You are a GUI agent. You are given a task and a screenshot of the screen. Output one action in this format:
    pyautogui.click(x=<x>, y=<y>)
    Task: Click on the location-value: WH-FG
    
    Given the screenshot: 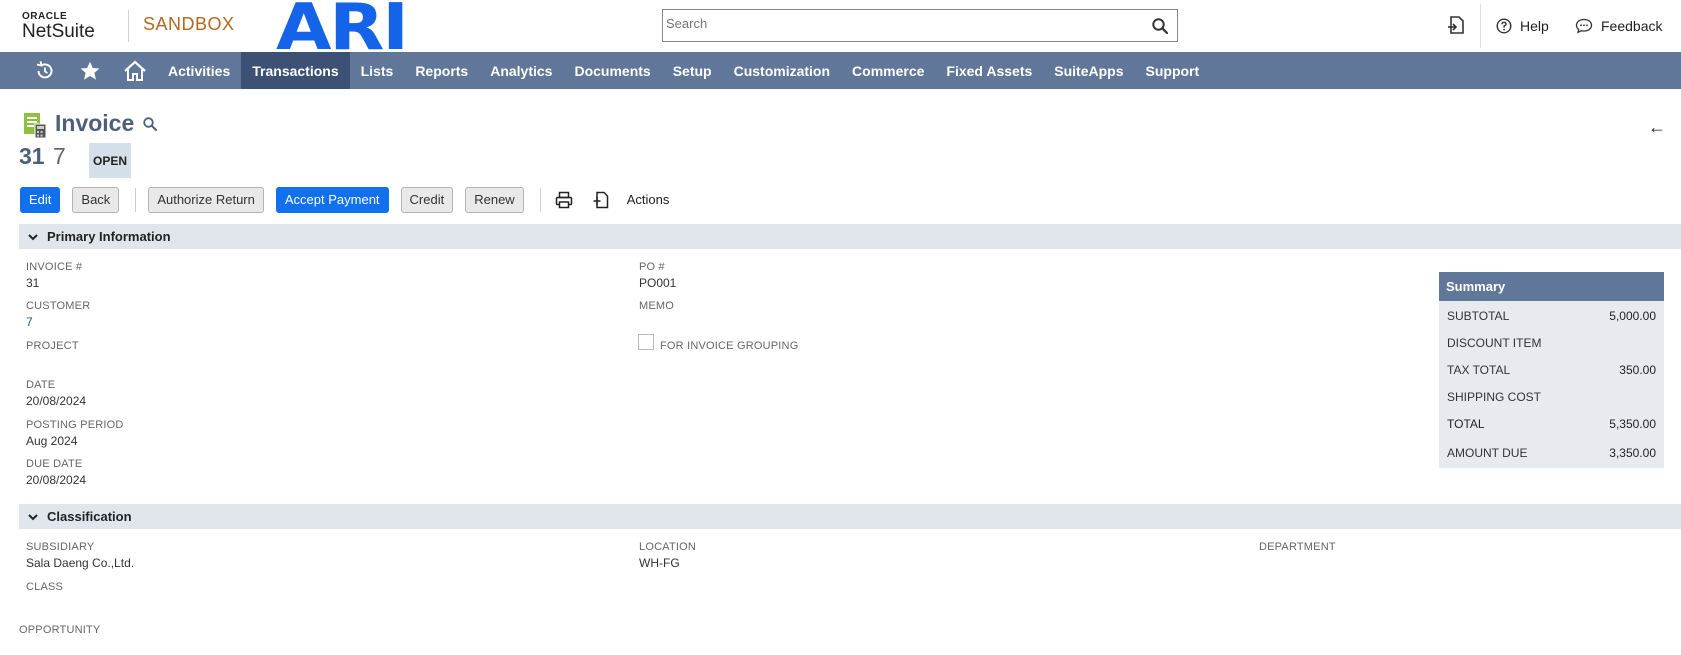 What is the action you would take?
    pyautogui.click(x=659, y=563)
    